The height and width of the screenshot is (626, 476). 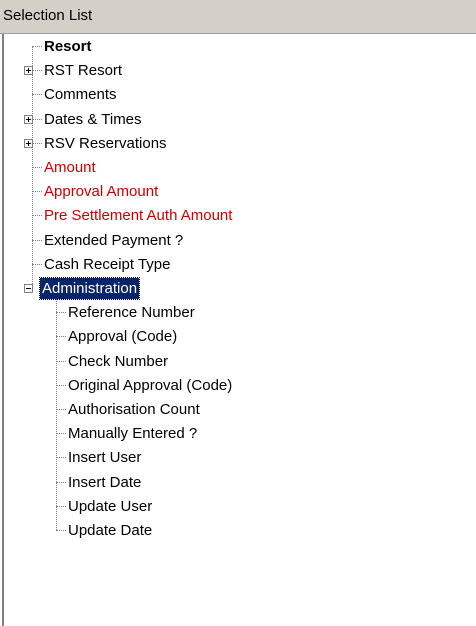 What do you see at coordinates (89, 288) in the screenshot?
I see `tree-node-label-selected: Administration` at bounding box center [89, 288].